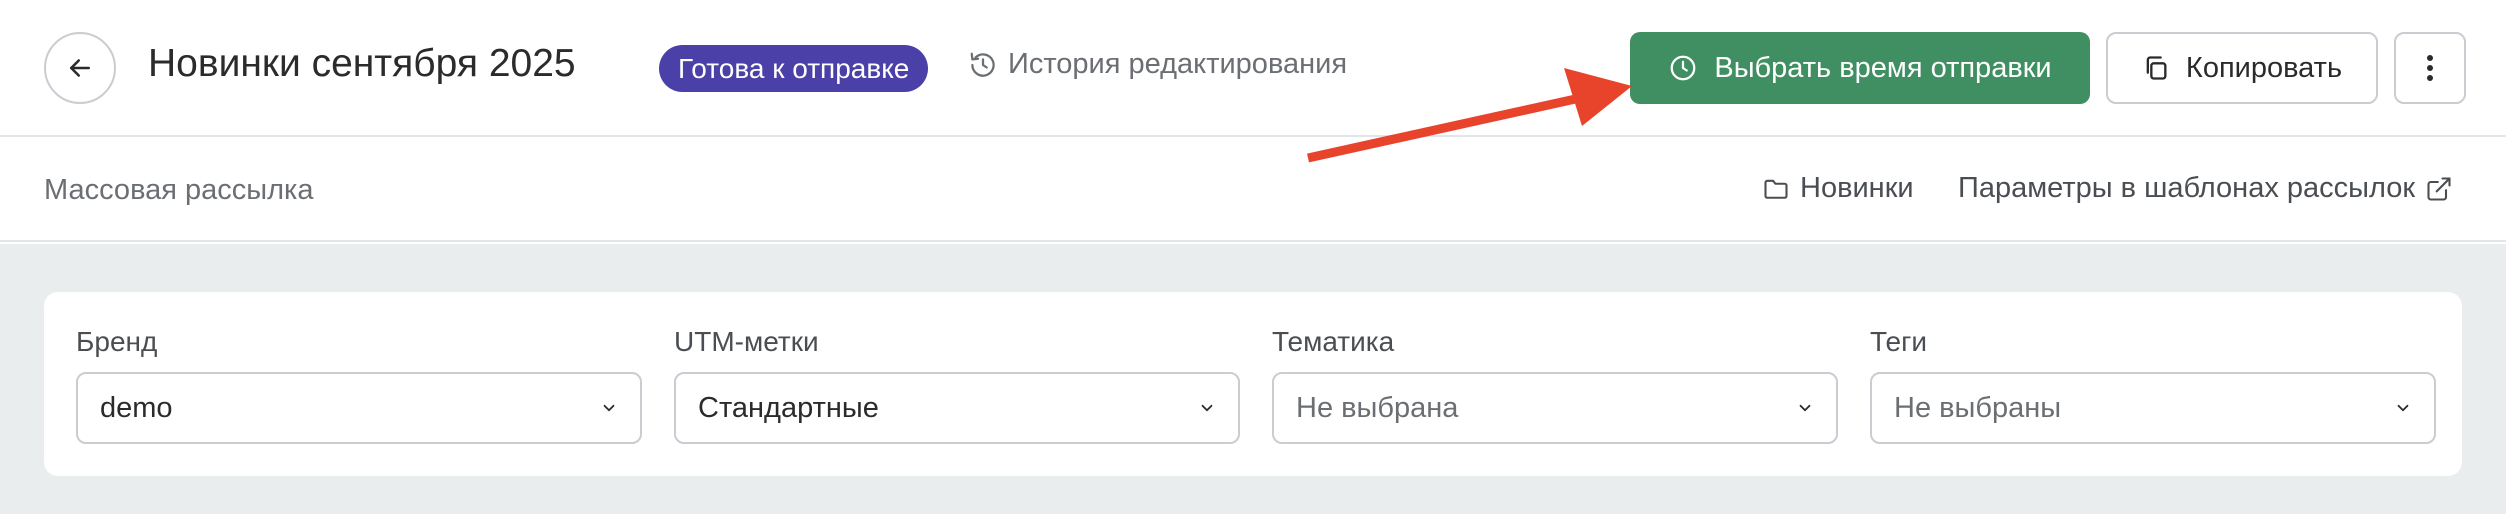 The height and width of the screenshot is (514, 2506). What do you see at coordinates (2153, 408) in the screenshot?
I see `tags-select: Не выбраны` at bounding box center [2153, 408].